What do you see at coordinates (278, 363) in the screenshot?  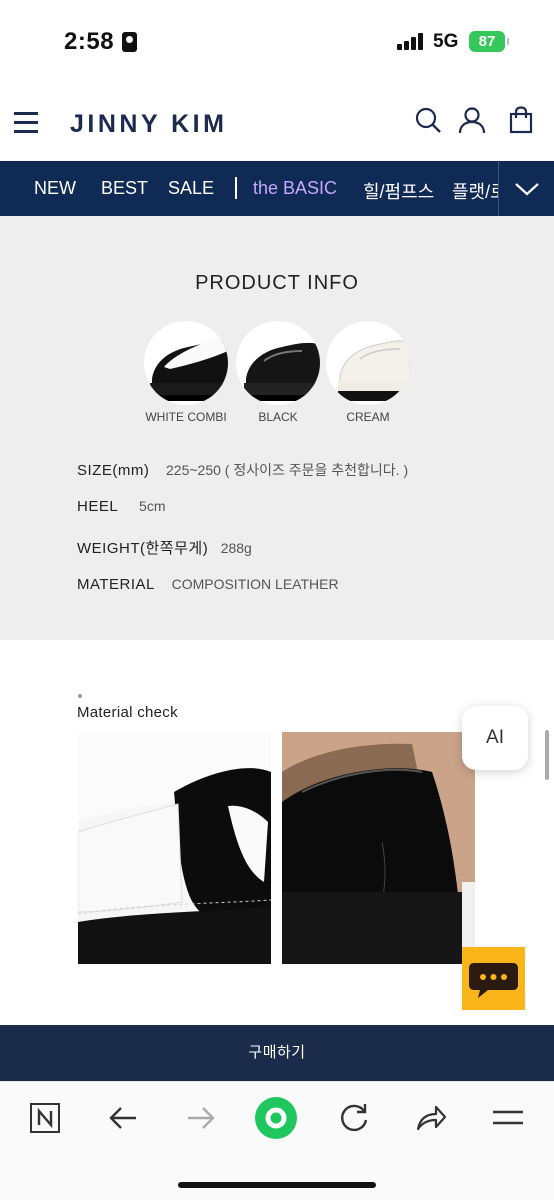 I see `color-swatch-black` at bounding box center [278, 363].